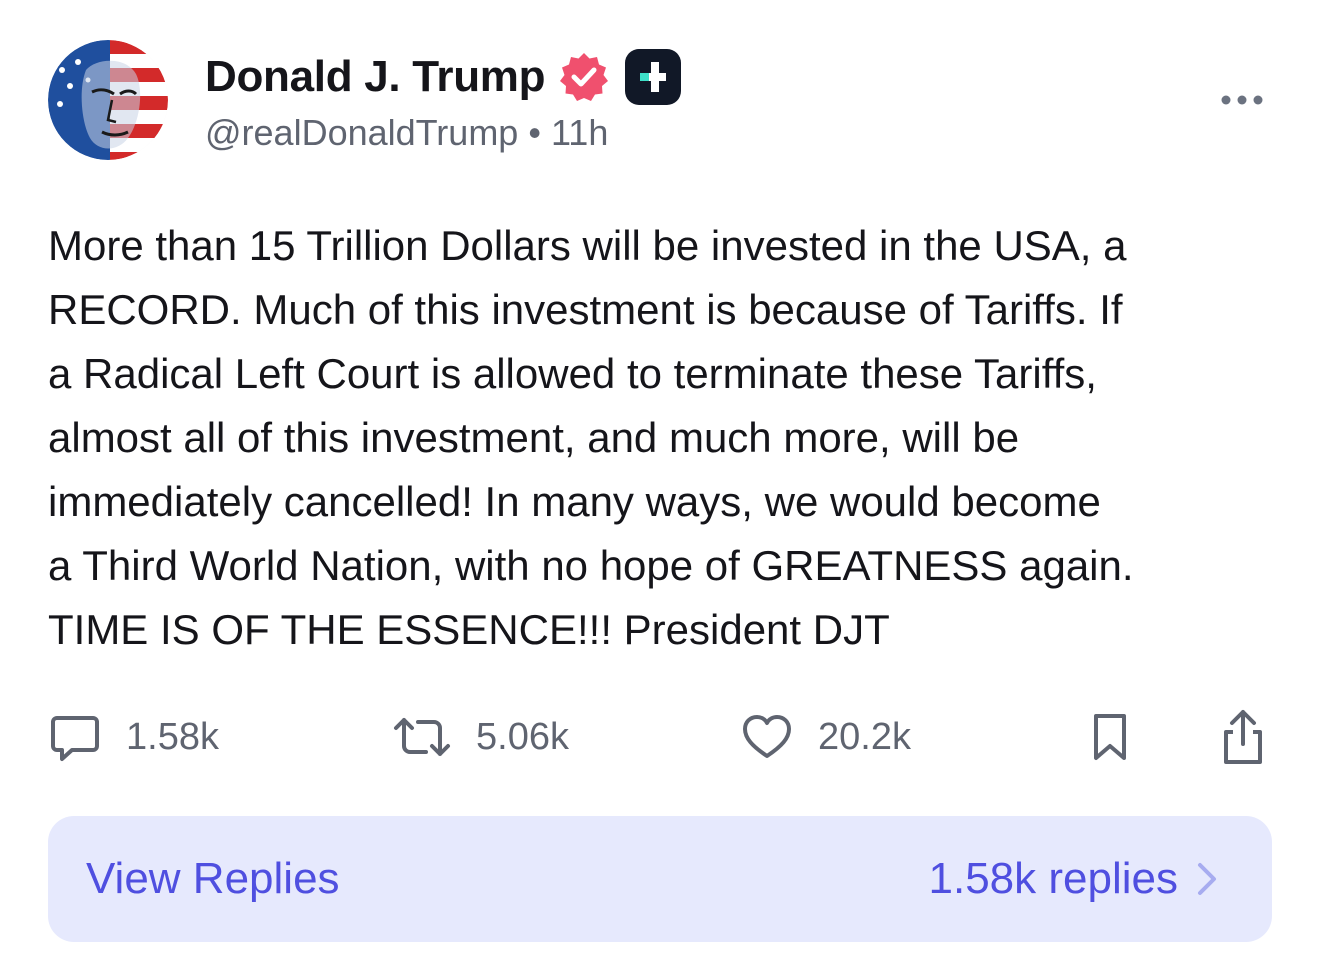 The image size is (1320, 972). What do you see at coordinates (213, 878) in the screenshot?
I see `view-replies-label: View Replies` at bounding box center [213, 878].